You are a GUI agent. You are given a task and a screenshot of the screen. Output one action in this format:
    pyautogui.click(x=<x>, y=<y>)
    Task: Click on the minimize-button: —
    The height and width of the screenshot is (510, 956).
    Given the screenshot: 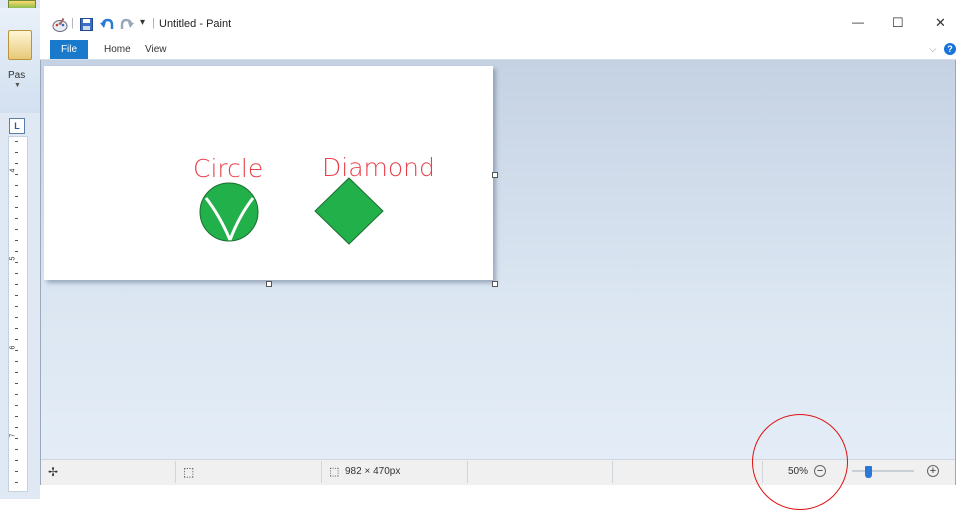 What is the action you would take?
    pyautogui.click(x=858, y=22)
    